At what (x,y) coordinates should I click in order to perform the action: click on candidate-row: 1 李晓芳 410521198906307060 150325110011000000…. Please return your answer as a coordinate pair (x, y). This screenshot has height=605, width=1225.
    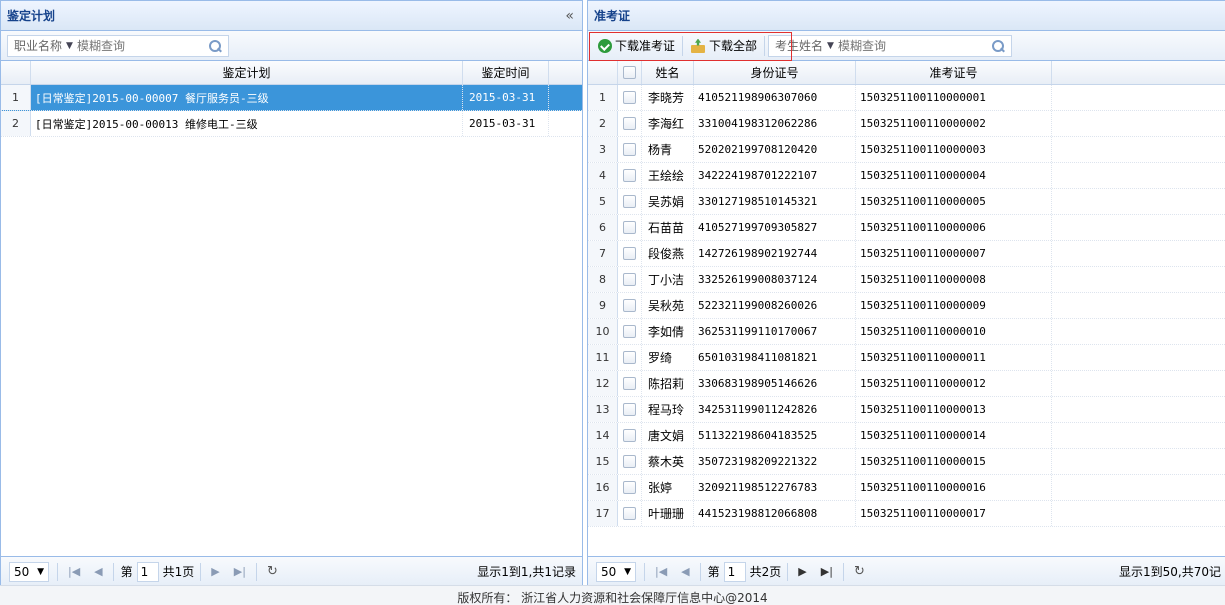
    Looking at the image, I should click on (906, 98).